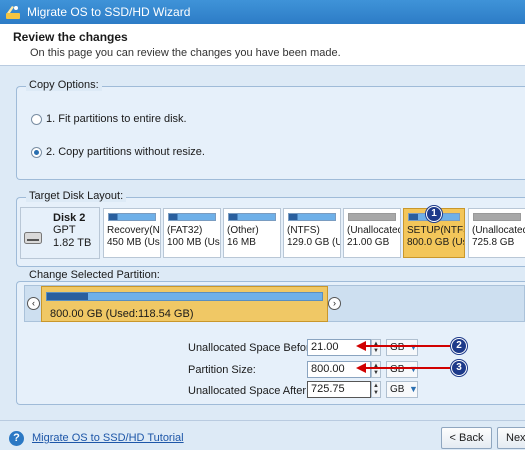 This screenshot has width=525, height=450. Describe the element at coordinates (466, 438) in the screenshot. I see `back-button: < Back` at that location.